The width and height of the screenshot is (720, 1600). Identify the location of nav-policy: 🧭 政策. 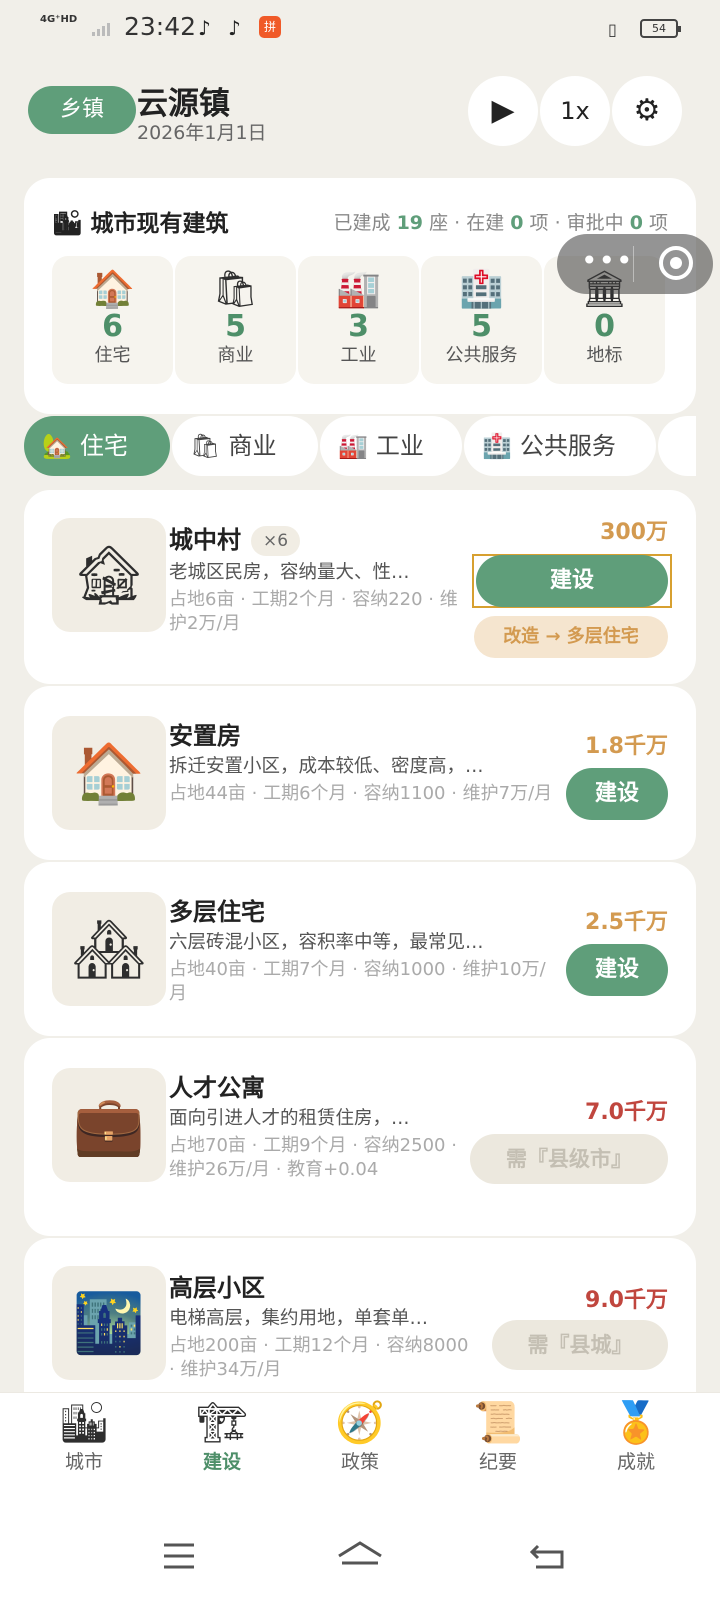
(360, 1436).